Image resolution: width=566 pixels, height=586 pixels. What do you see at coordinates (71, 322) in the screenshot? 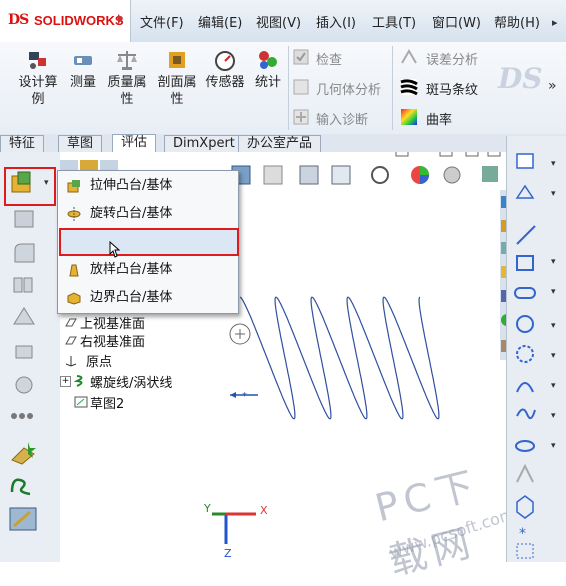
I see `plane-icon` at bounding box center [71, 322].